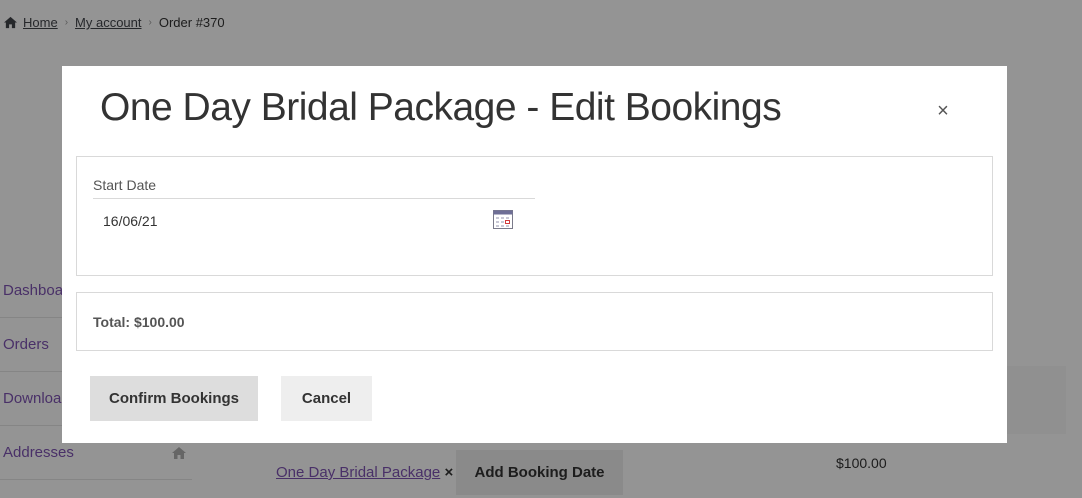  Describe the element at coordinates (313, 221) in the screenshot. I see `start-date-input` at that location.